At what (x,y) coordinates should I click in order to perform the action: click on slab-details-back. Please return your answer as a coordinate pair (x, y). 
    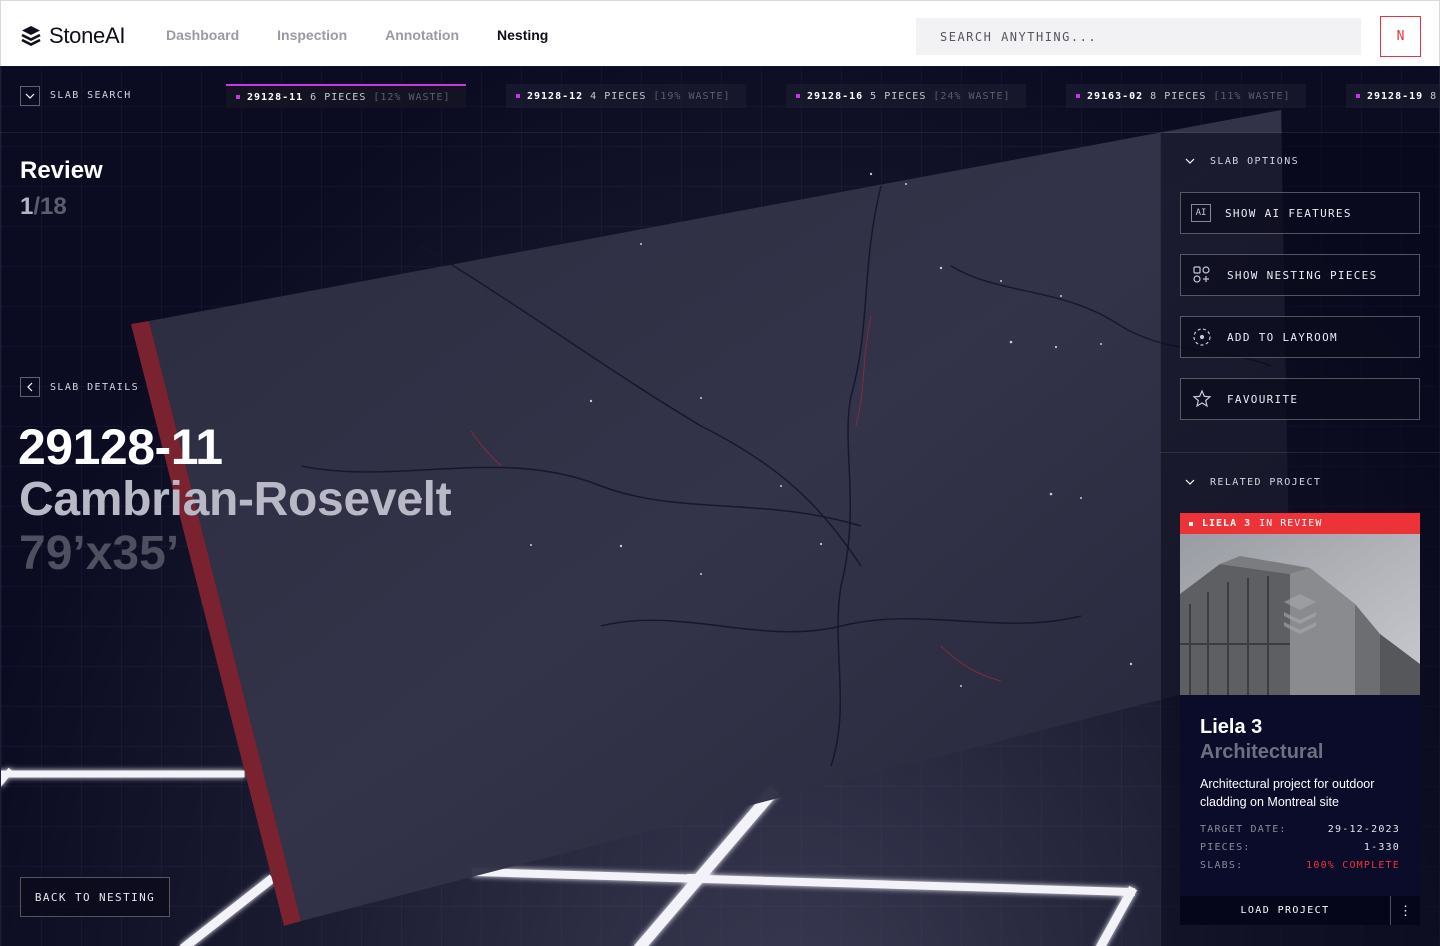
    Looking at the image, I should click on (30, 387).